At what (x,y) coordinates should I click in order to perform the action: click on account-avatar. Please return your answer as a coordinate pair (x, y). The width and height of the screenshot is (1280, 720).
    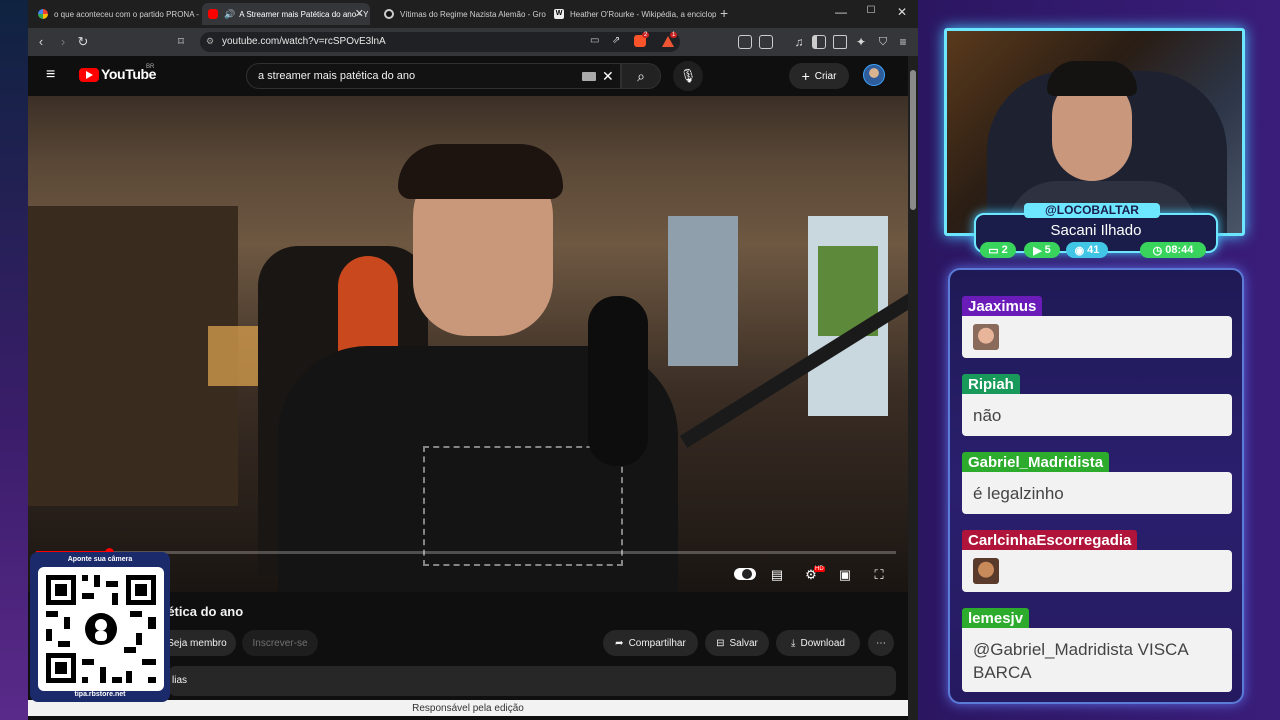
    Looking at the image, I should click on (874, 75).